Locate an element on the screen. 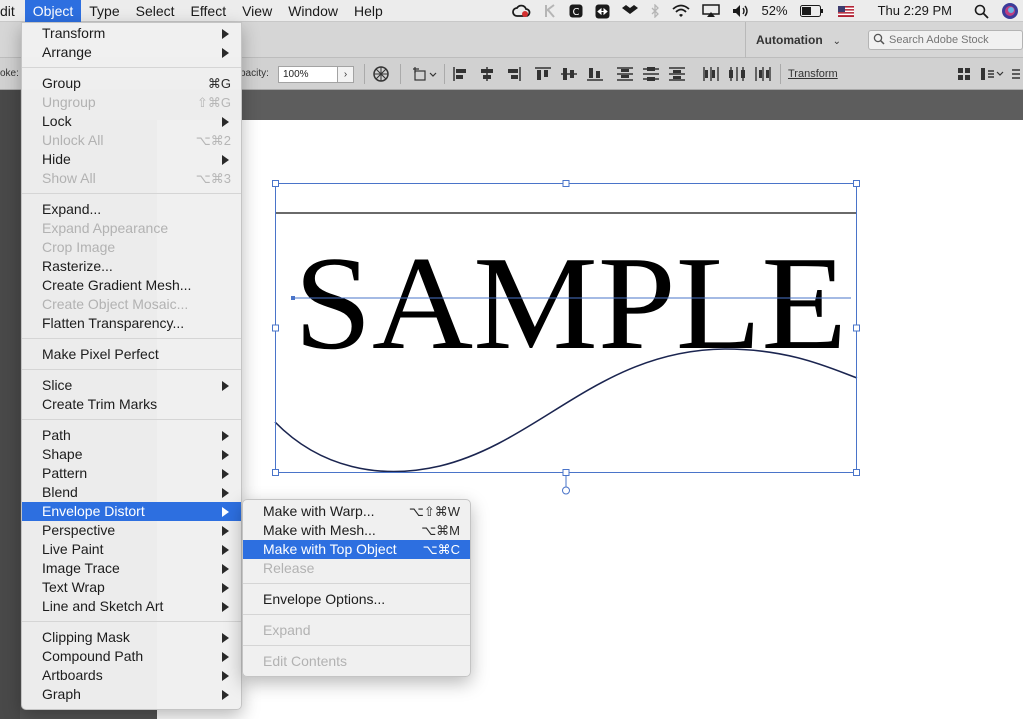  menu-item-label: Make Pixel Perfect is located at coordinates (100, 354).